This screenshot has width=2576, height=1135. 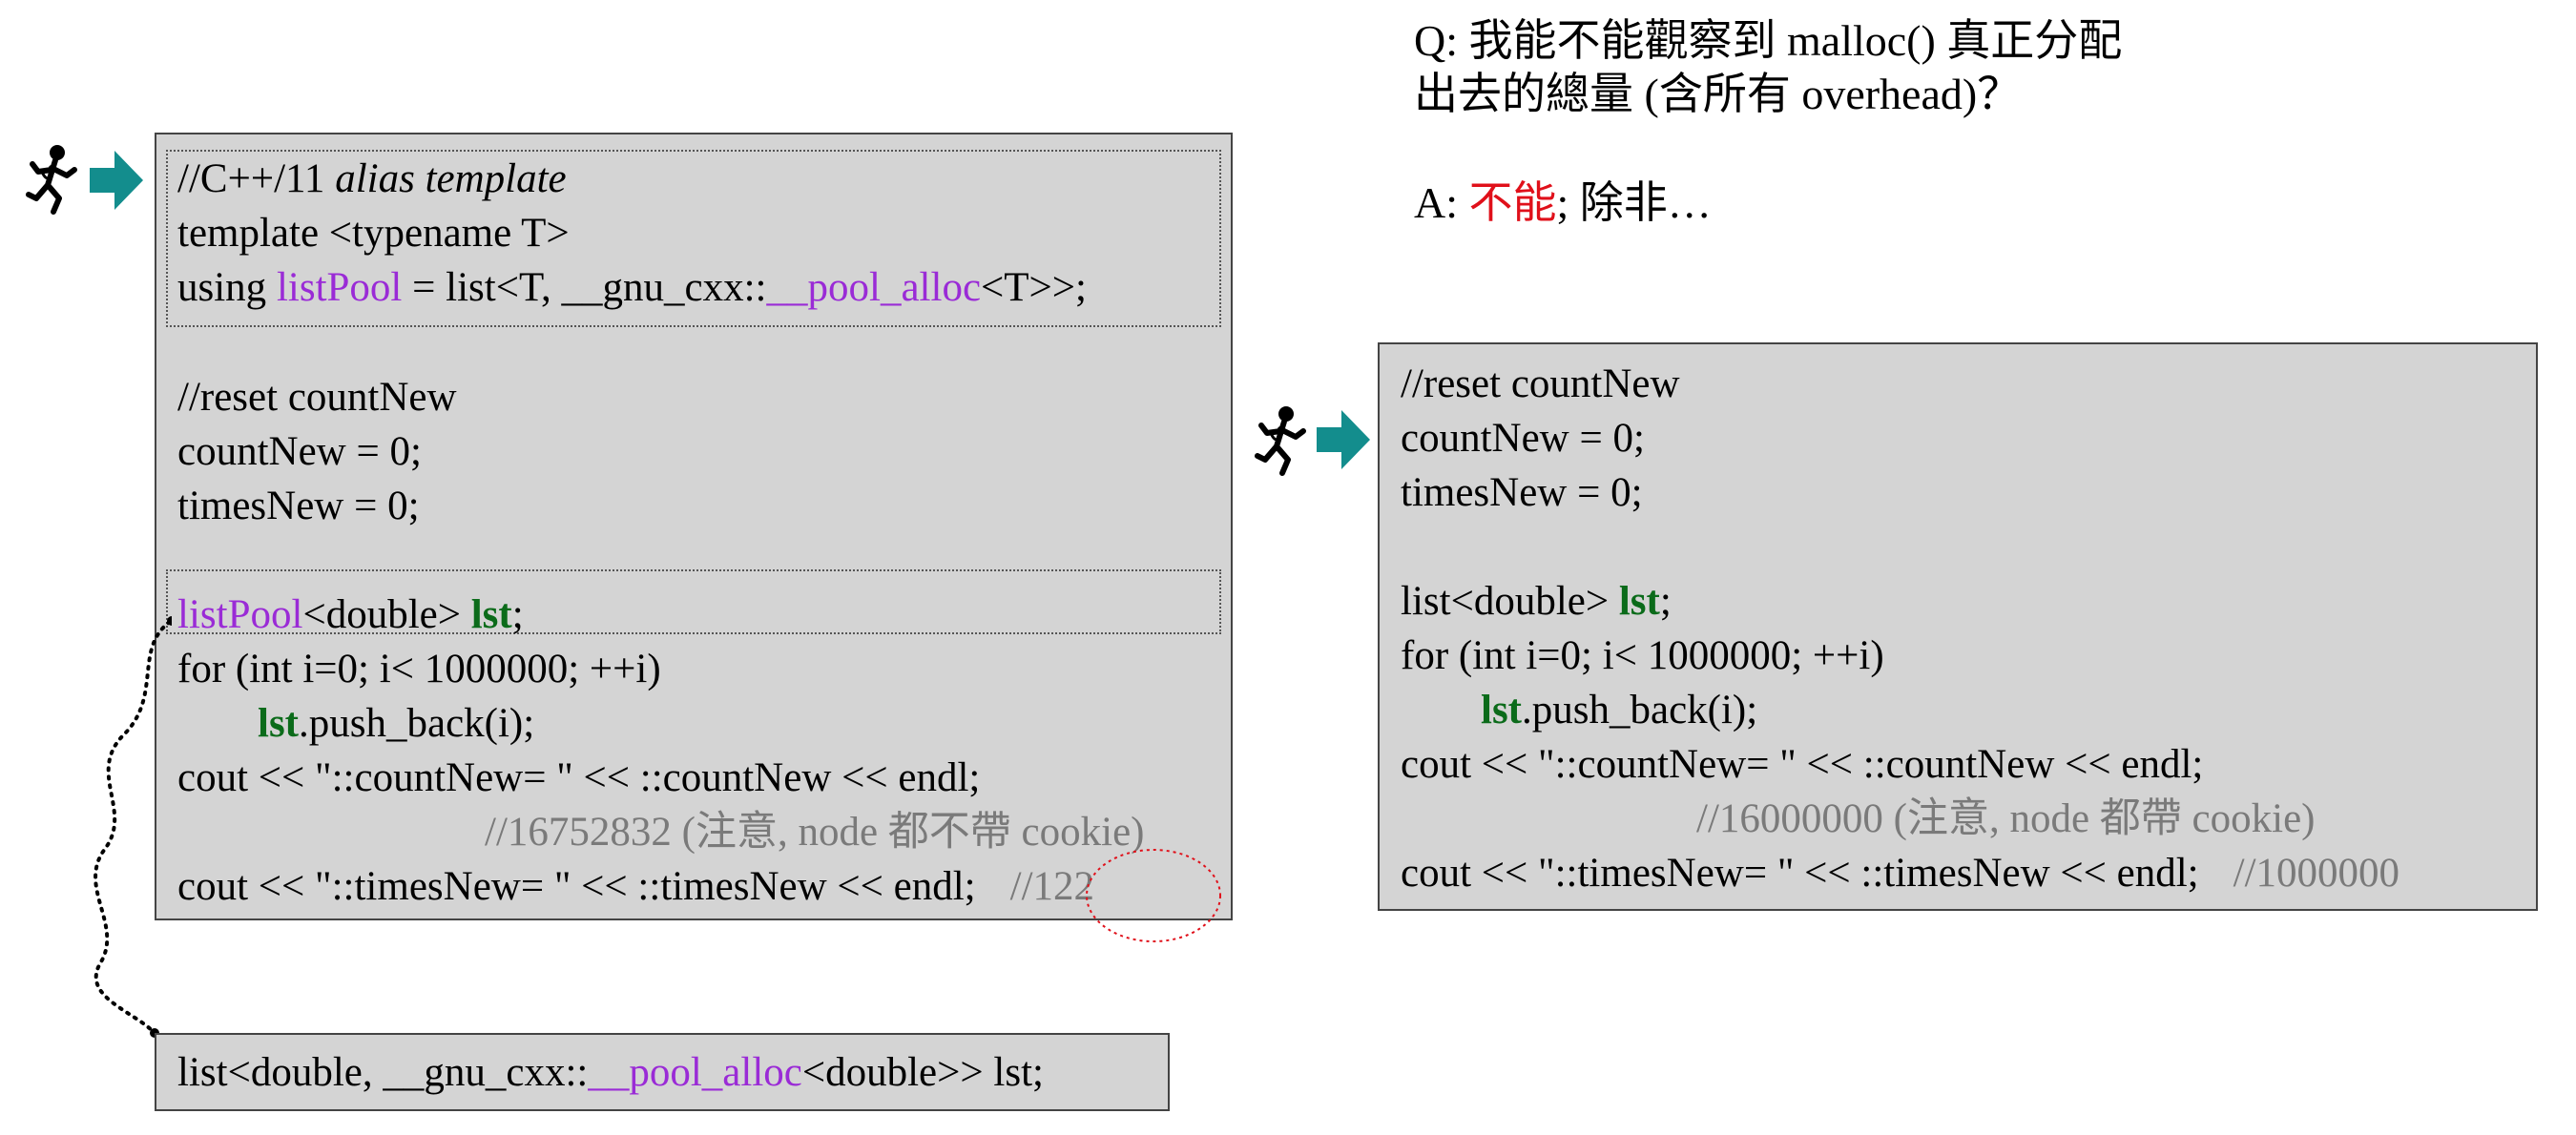 What do you see at coordinates (815, 832) in the screenshot?
I see `code-comment: //16752832 (注意, node 都不帶 cookie)` at bounding box center [815, 832].